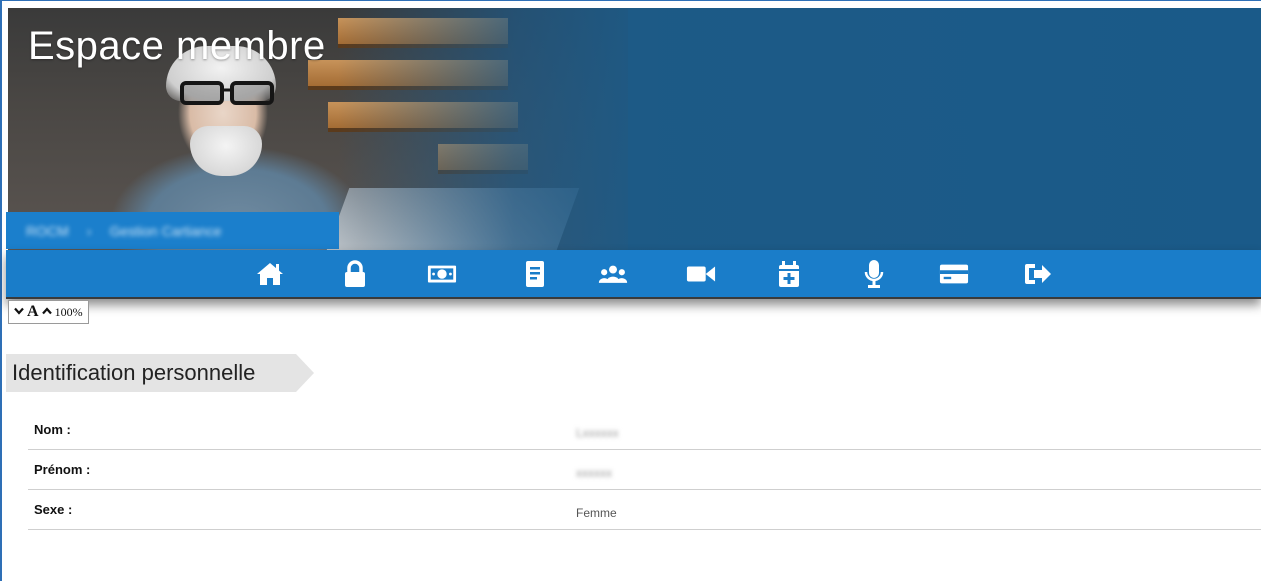 This screenshot has width=1261, height=581. Describe the element at coordinates (33, 311) in the screenshot. I see `font-letter: A` at that location.